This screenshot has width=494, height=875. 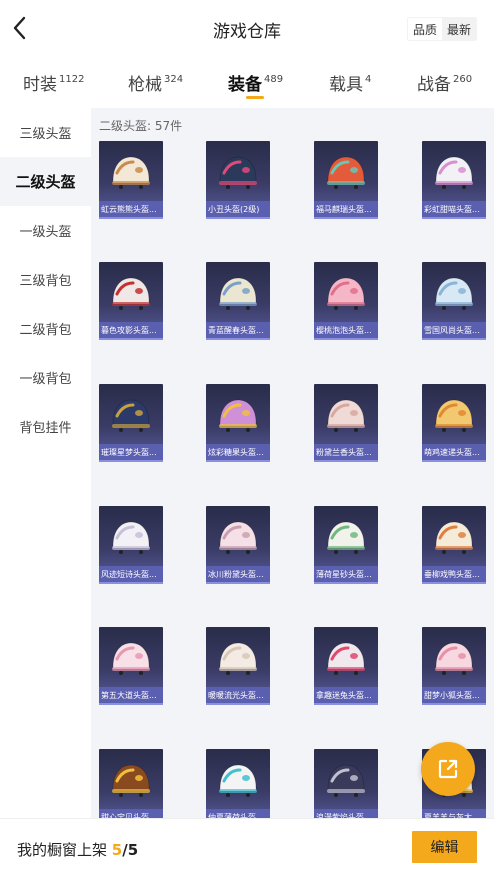 I want to click on tab-weapons: 枪械 324, so click(x=155, y=82).